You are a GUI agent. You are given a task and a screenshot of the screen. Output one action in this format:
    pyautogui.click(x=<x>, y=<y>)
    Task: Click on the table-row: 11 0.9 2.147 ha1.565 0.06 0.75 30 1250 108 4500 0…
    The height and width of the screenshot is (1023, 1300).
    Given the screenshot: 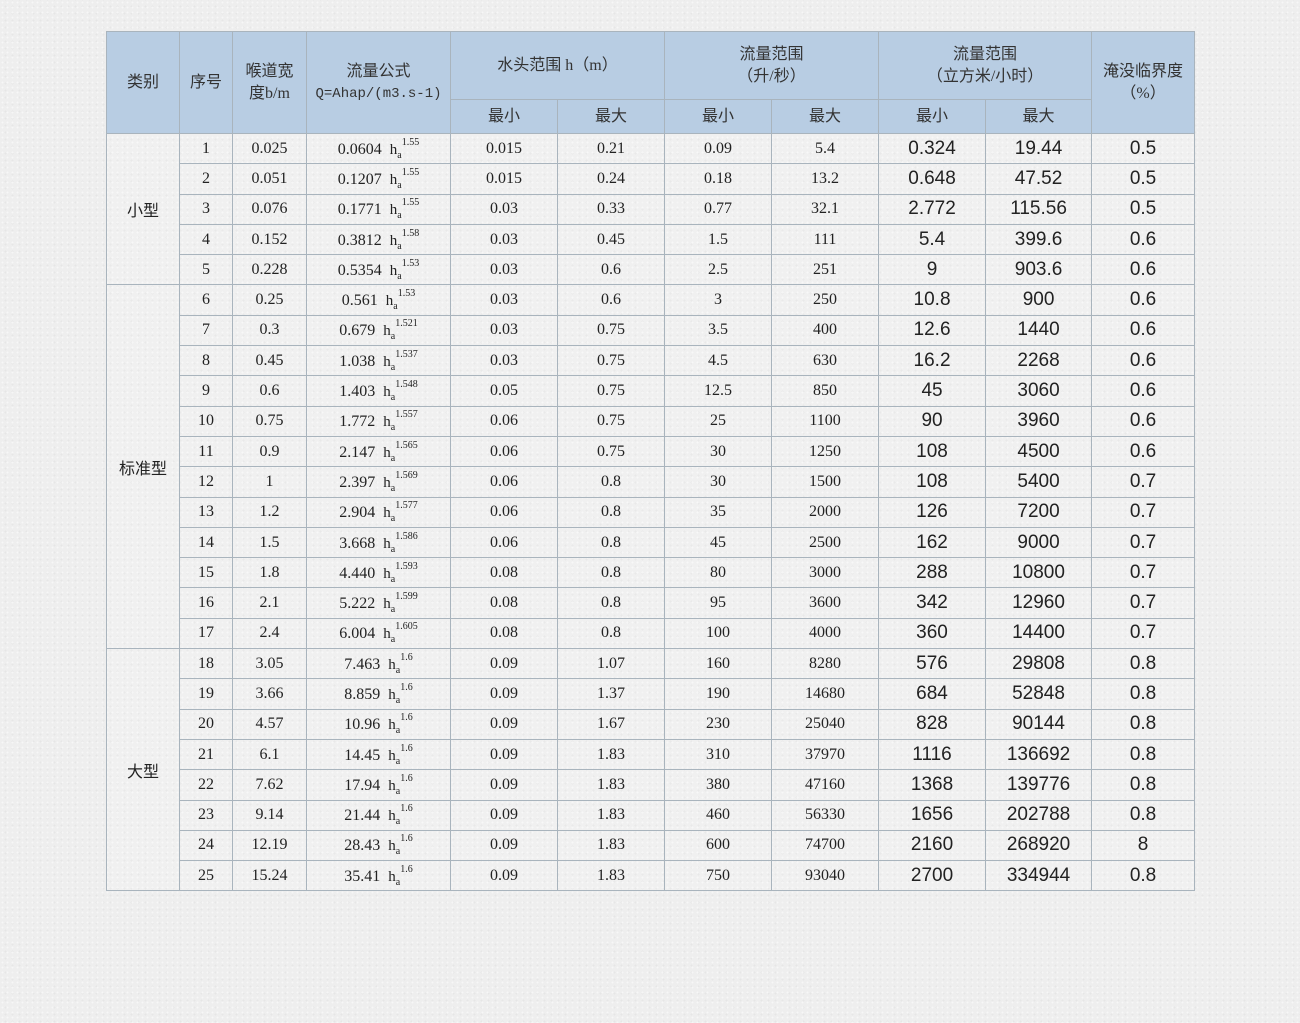 What is the action you would take?
    pyautogui.click(x=651, y=451)
    